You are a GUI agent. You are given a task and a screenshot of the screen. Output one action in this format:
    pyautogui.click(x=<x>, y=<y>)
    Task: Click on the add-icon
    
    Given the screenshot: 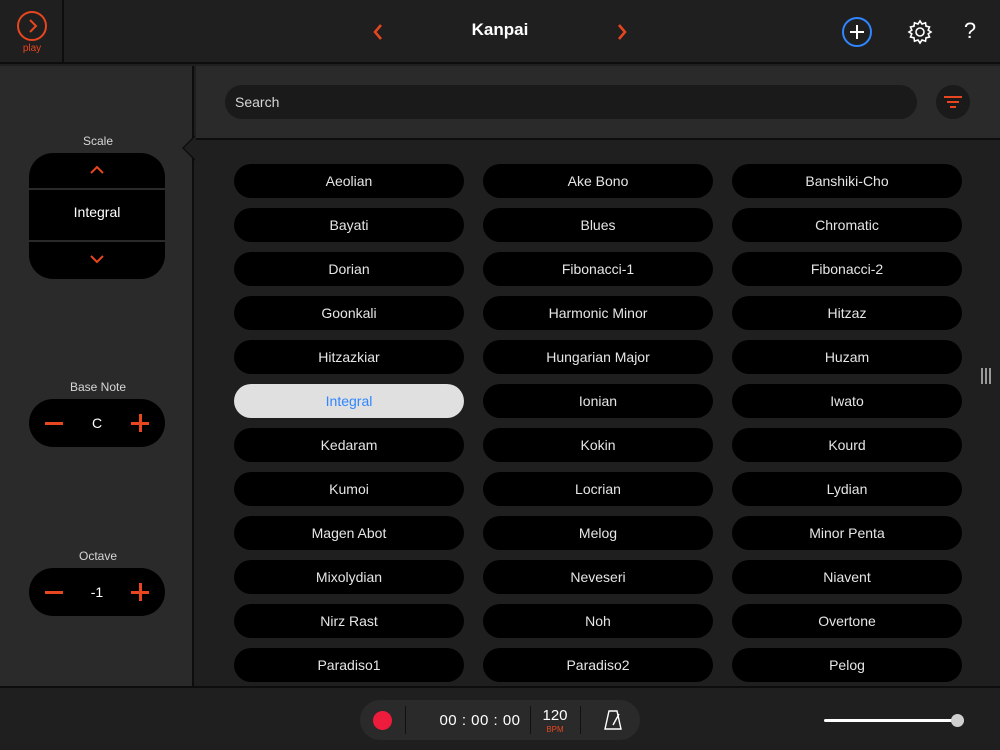 What is the action you would take?
    pyautogui.click(x=857, y=32)
    